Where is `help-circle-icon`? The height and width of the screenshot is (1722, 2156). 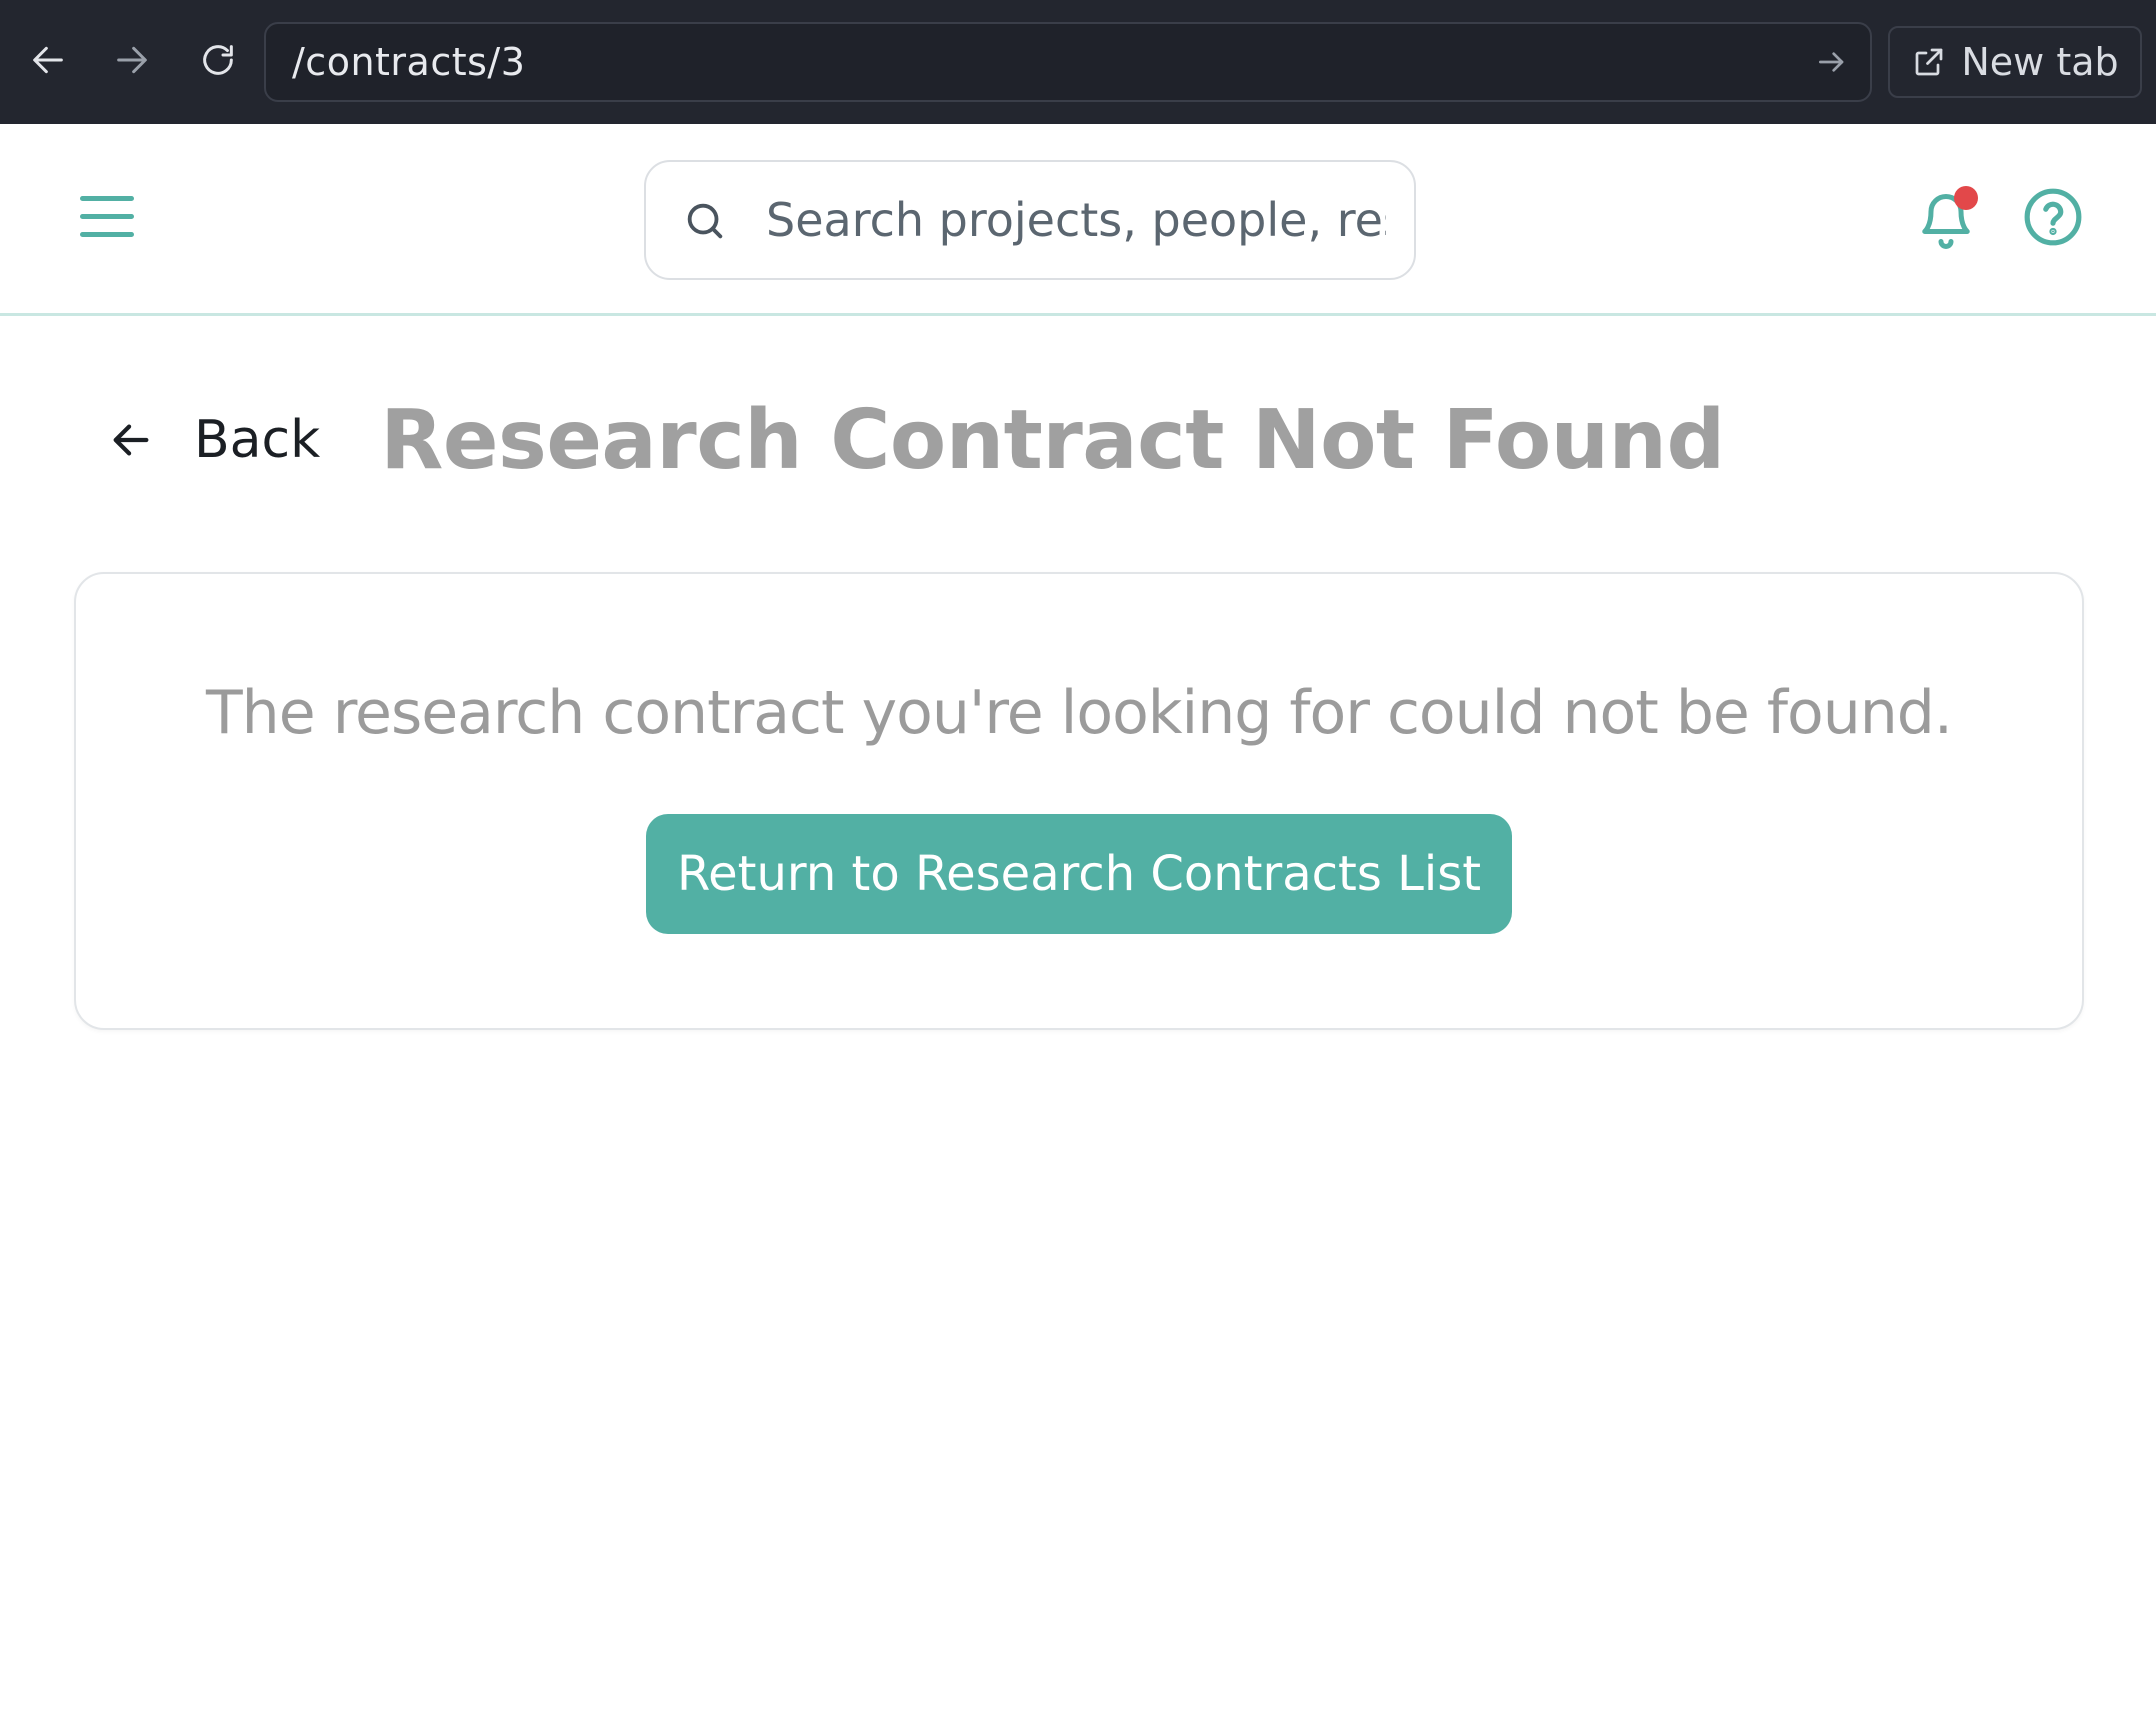 help-circle-icon is located at coordinates (2053, 217).